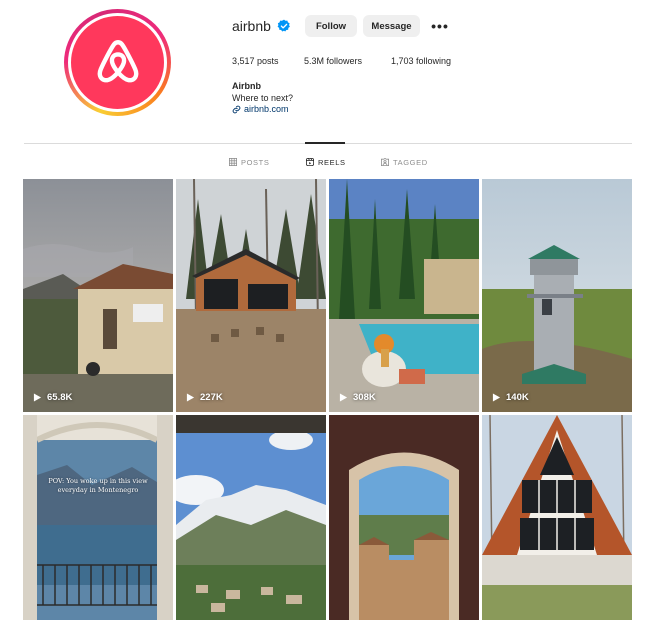 The image size is (652, 620). I want to click on reel-view-count: 227K, so click(211, 397).